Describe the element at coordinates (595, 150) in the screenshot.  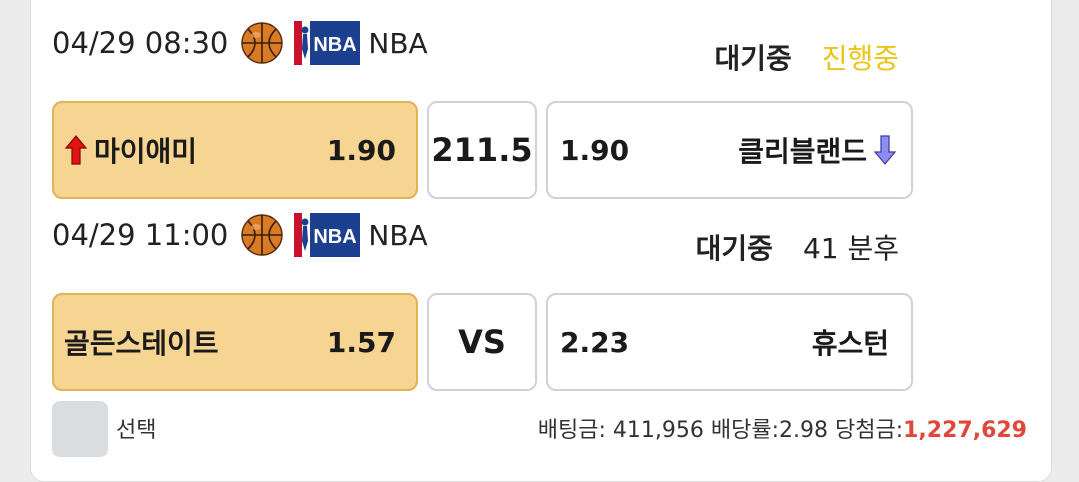
I see `game-1-away-odds: 1.90` at that location.